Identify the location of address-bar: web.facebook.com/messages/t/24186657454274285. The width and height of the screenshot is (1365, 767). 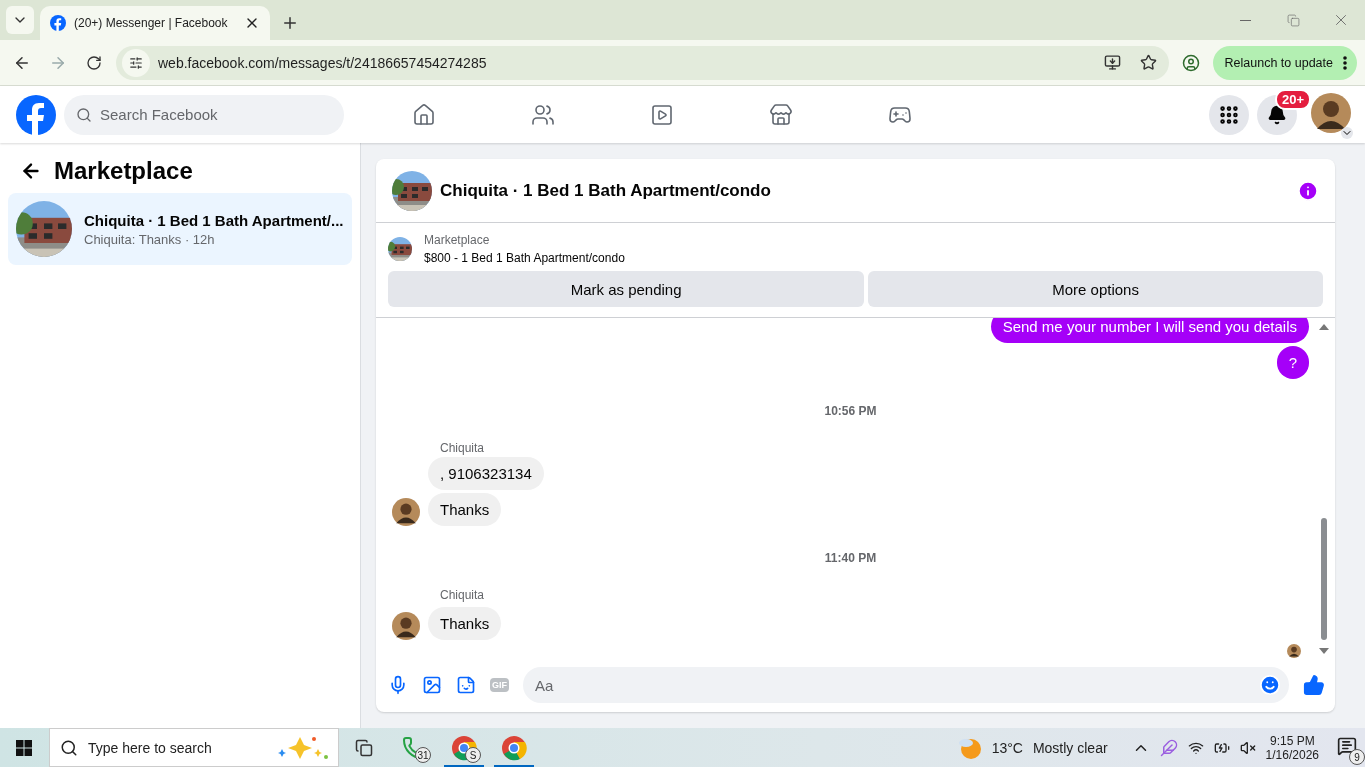
(642, 62).